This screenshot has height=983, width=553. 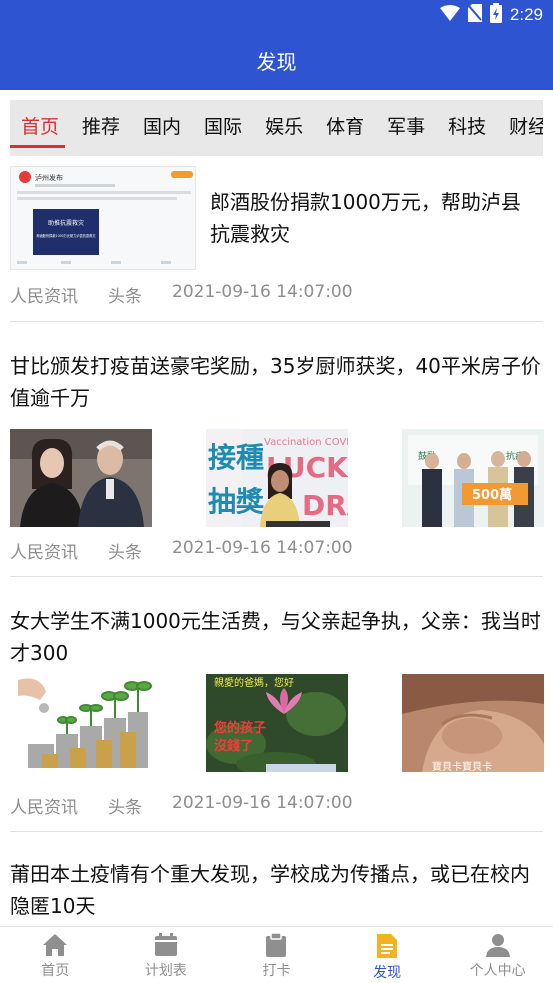 What do you see at coordinates (103, 218) in the screenshot?
I see `news-thumbnail: 泸州发布 助推抗震救灾 郎酒股份捐款1000万元助力泸县抗震救灾` at bounding box center [103, 218].